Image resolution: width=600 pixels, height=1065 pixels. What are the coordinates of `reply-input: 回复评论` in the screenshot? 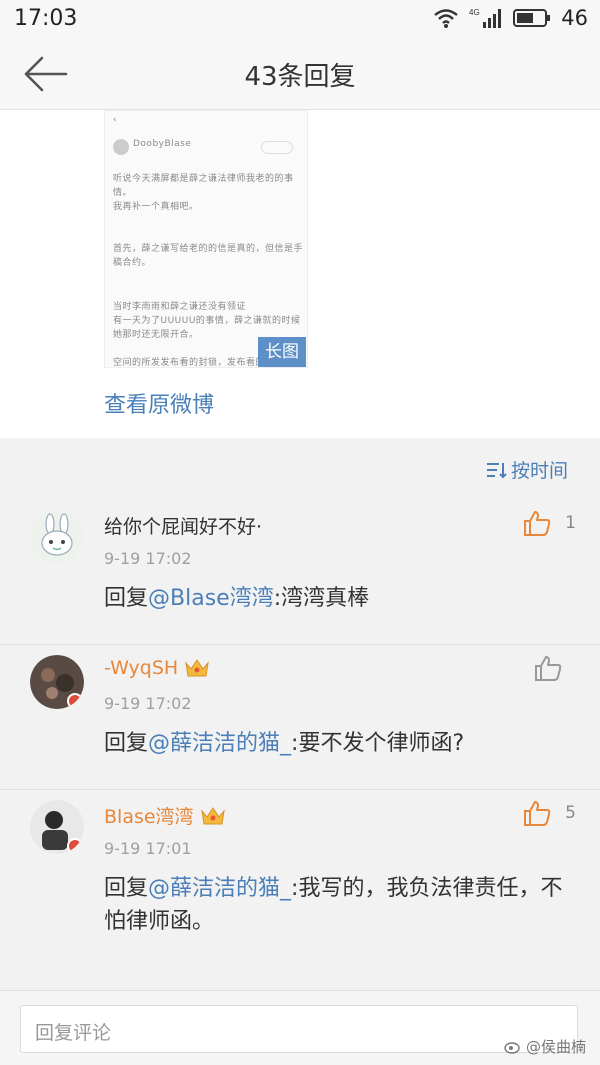 It's located at (299, 1029).